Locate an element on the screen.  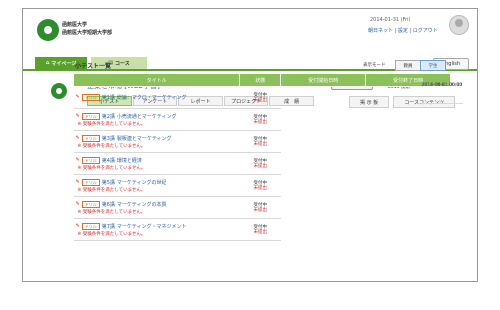
display-mode-label: 表示モード is located at coordinates (374, 65).